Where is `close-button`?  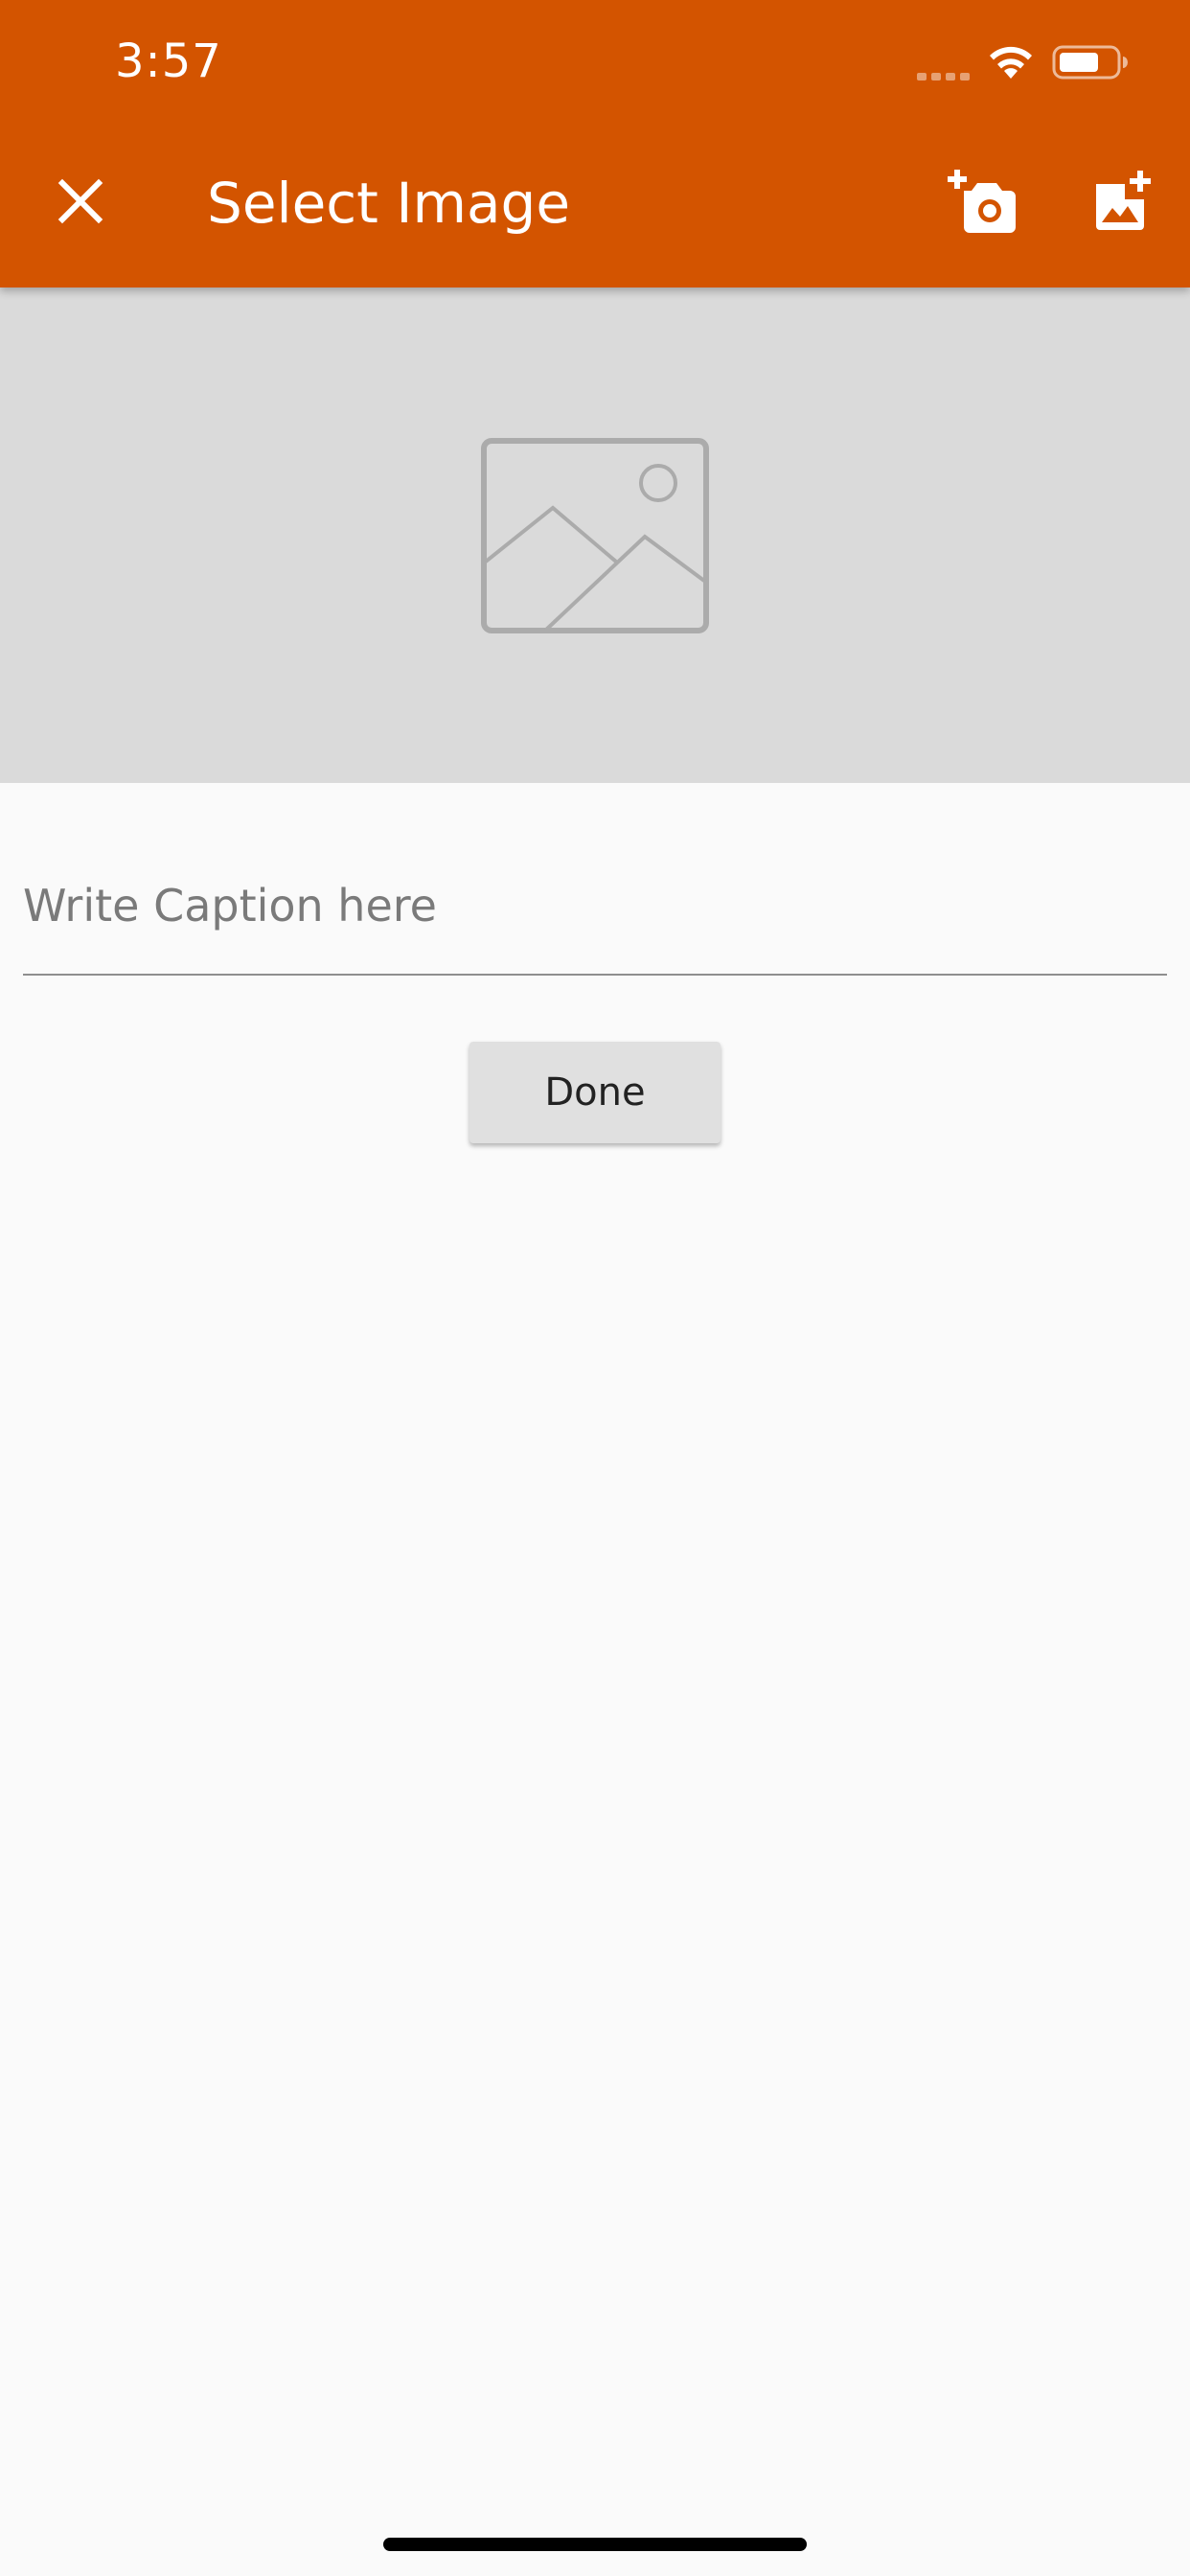
close-button is located at coordinates (81, 201).